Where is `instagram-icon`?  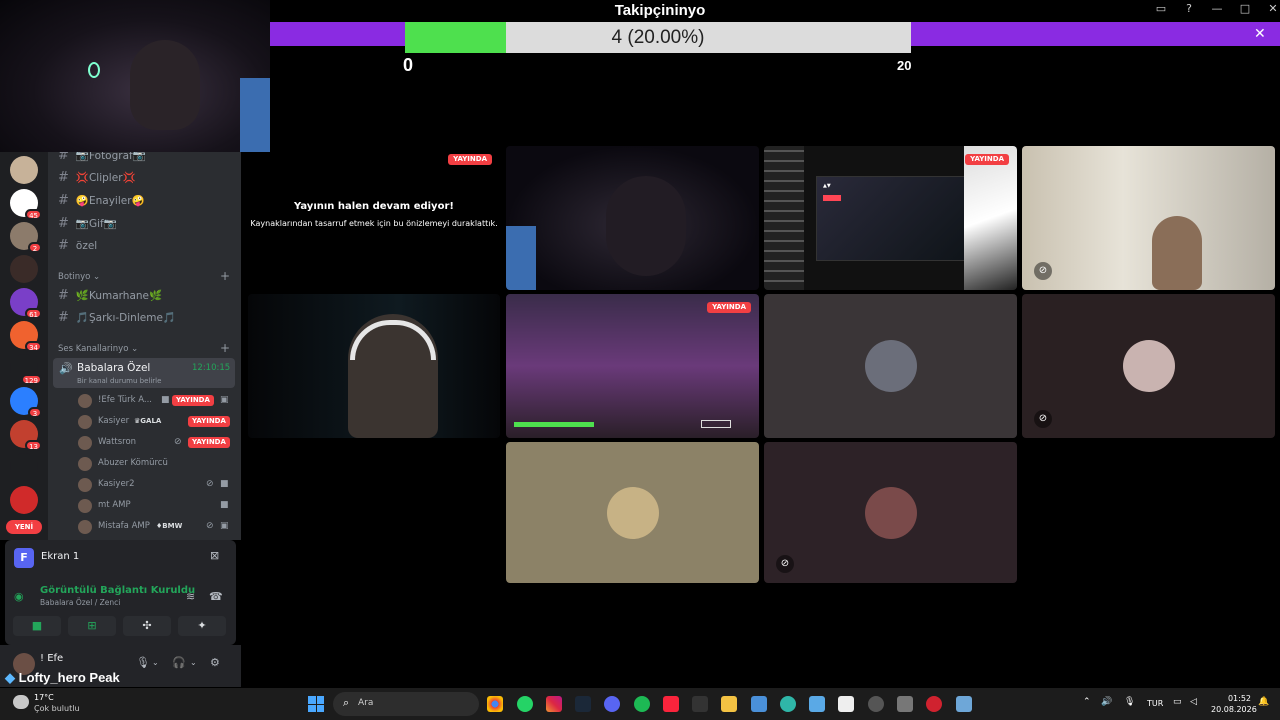 instagram-icon is located at coordinates (554, 704).